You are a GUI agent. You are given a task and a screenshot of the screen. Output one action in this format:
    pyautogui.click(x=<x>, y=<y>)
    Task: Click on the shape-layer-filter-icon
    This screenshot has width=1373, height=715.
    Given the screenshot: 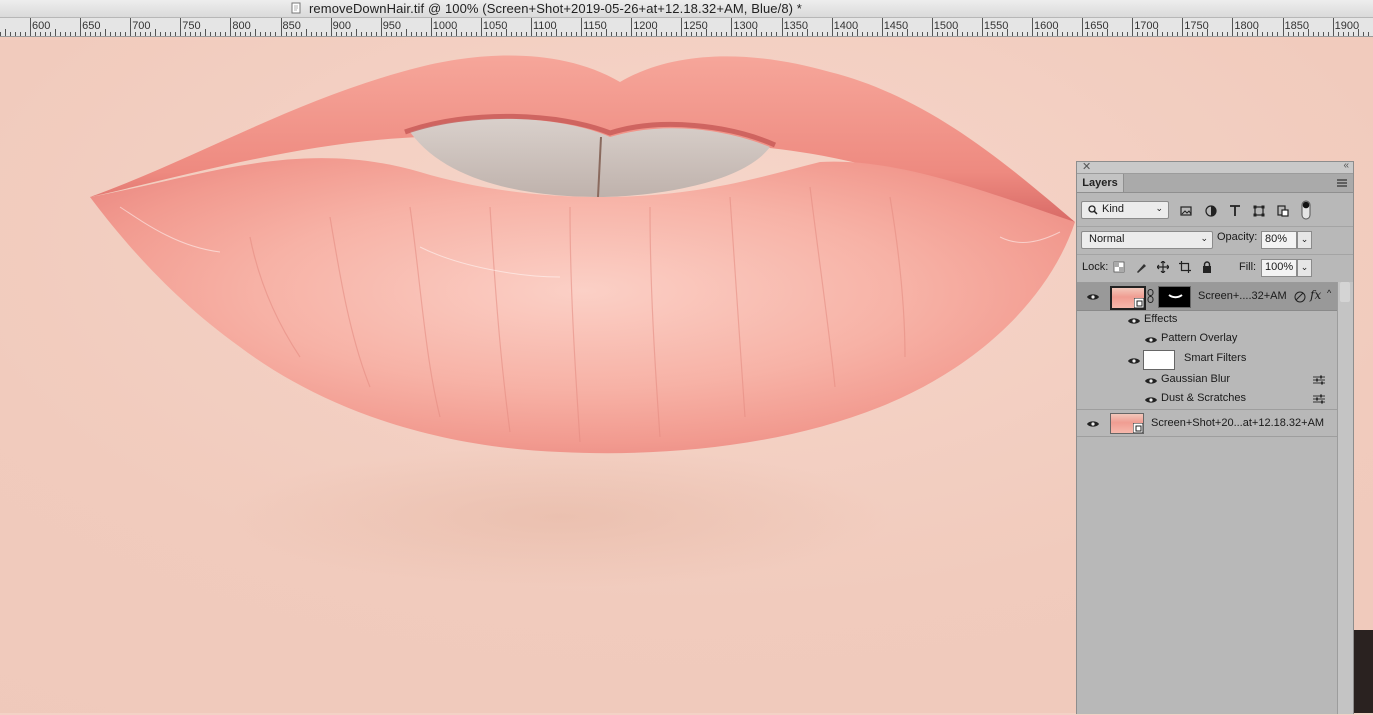 What is the action you would take?
    pyautogui.click(x=1259, y=211)
    